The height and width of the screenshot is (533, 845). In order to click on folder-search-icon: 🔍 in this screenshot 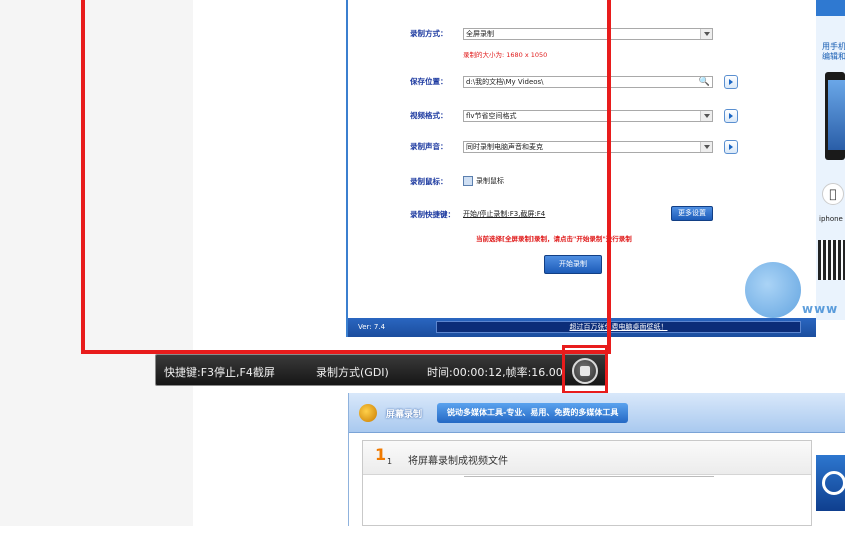, I will do `click(704, 82)`.